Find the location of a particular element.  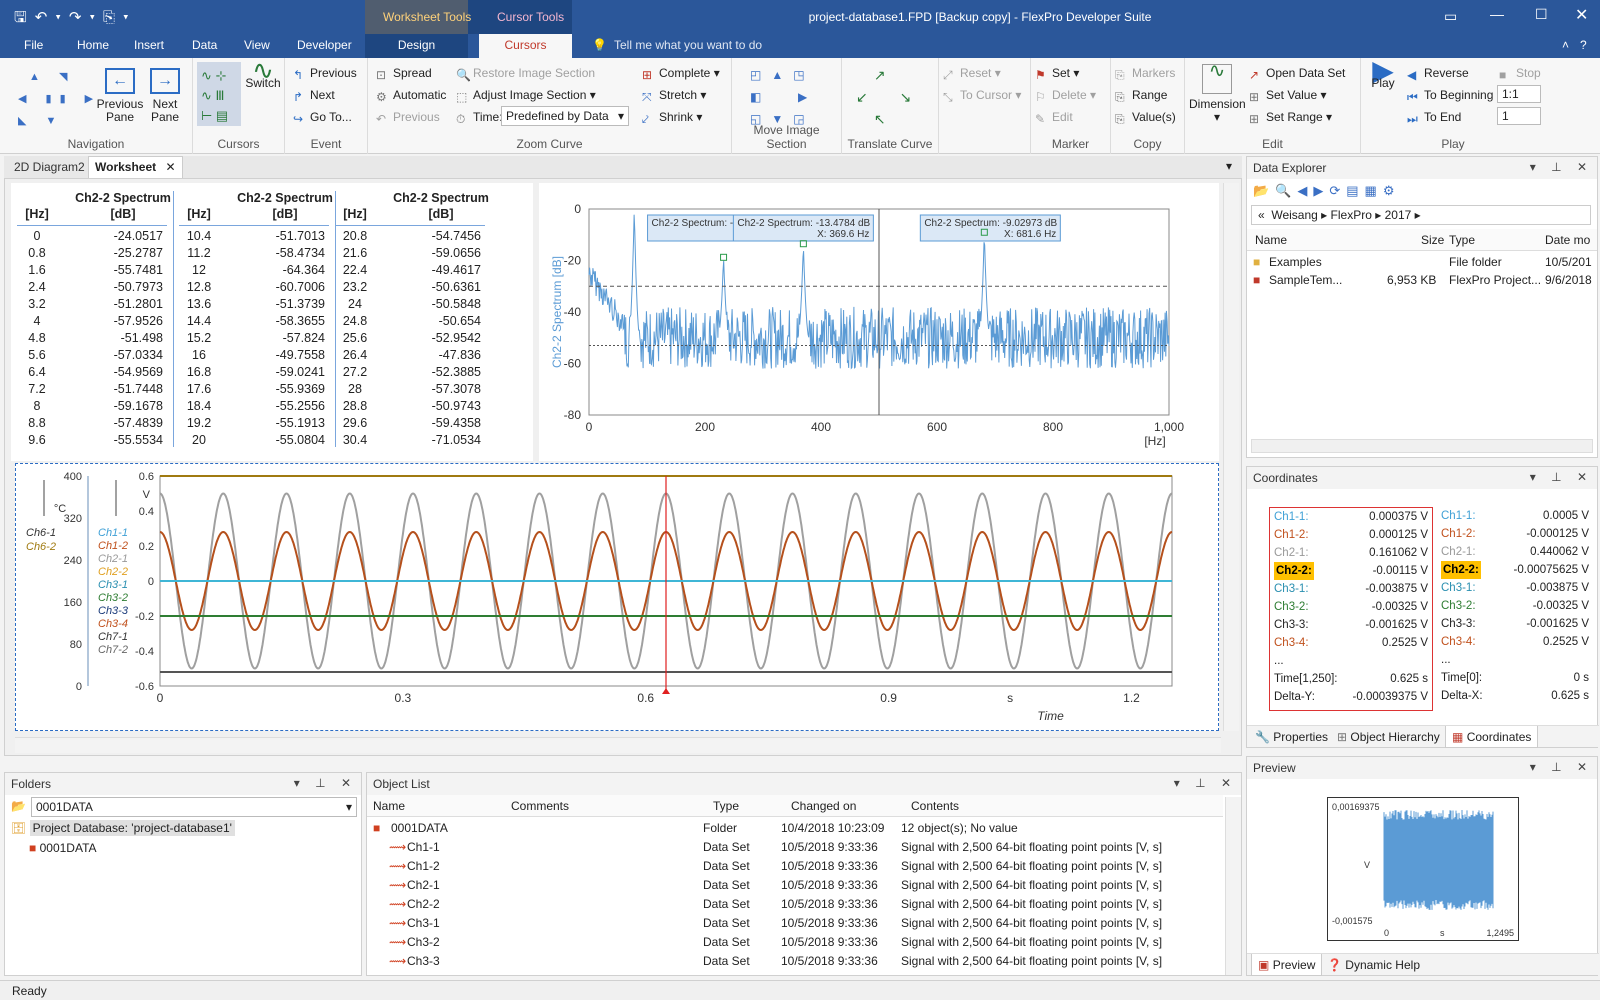

copy-markers-button: ⎘ Markers is located at coordinates (1145, 74).